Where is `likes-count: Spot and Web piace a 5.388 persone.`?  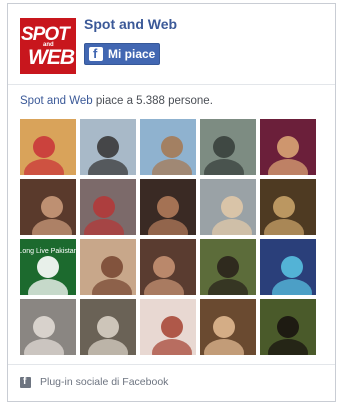 likes-count: Spot and Web piace a 5.388 persone. is located at coordinates (116, 101).